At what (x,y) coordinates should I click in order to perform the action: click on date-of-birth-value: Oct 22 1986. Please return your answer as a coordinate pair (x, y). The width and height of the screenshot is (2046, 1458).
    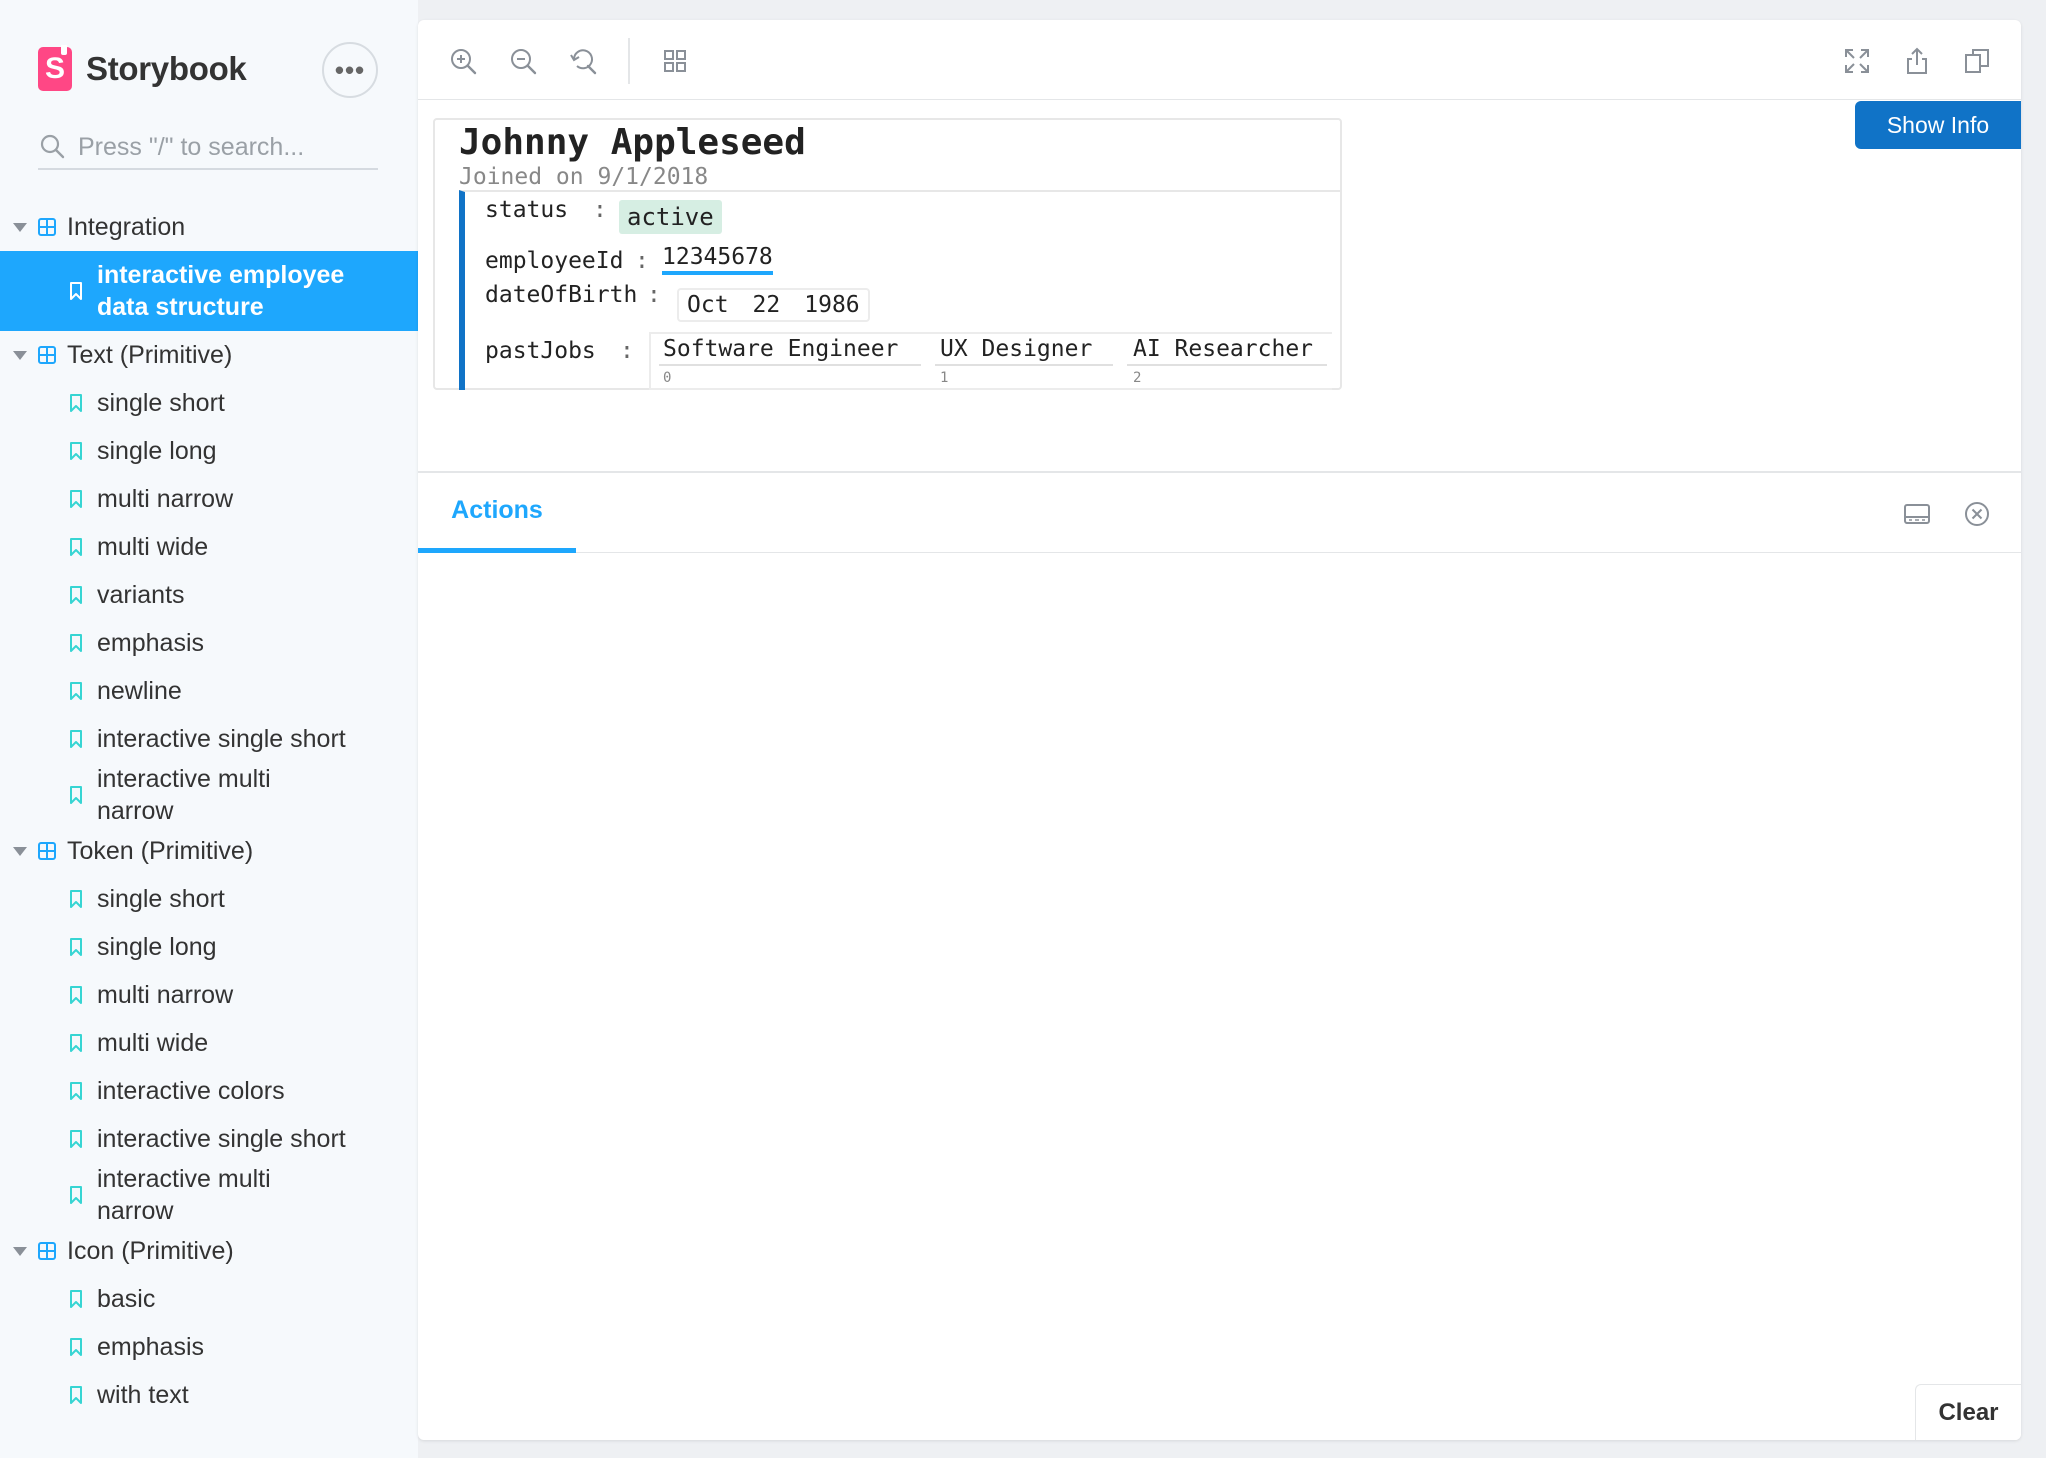
    Looking at the image, I should click on (773, 305).